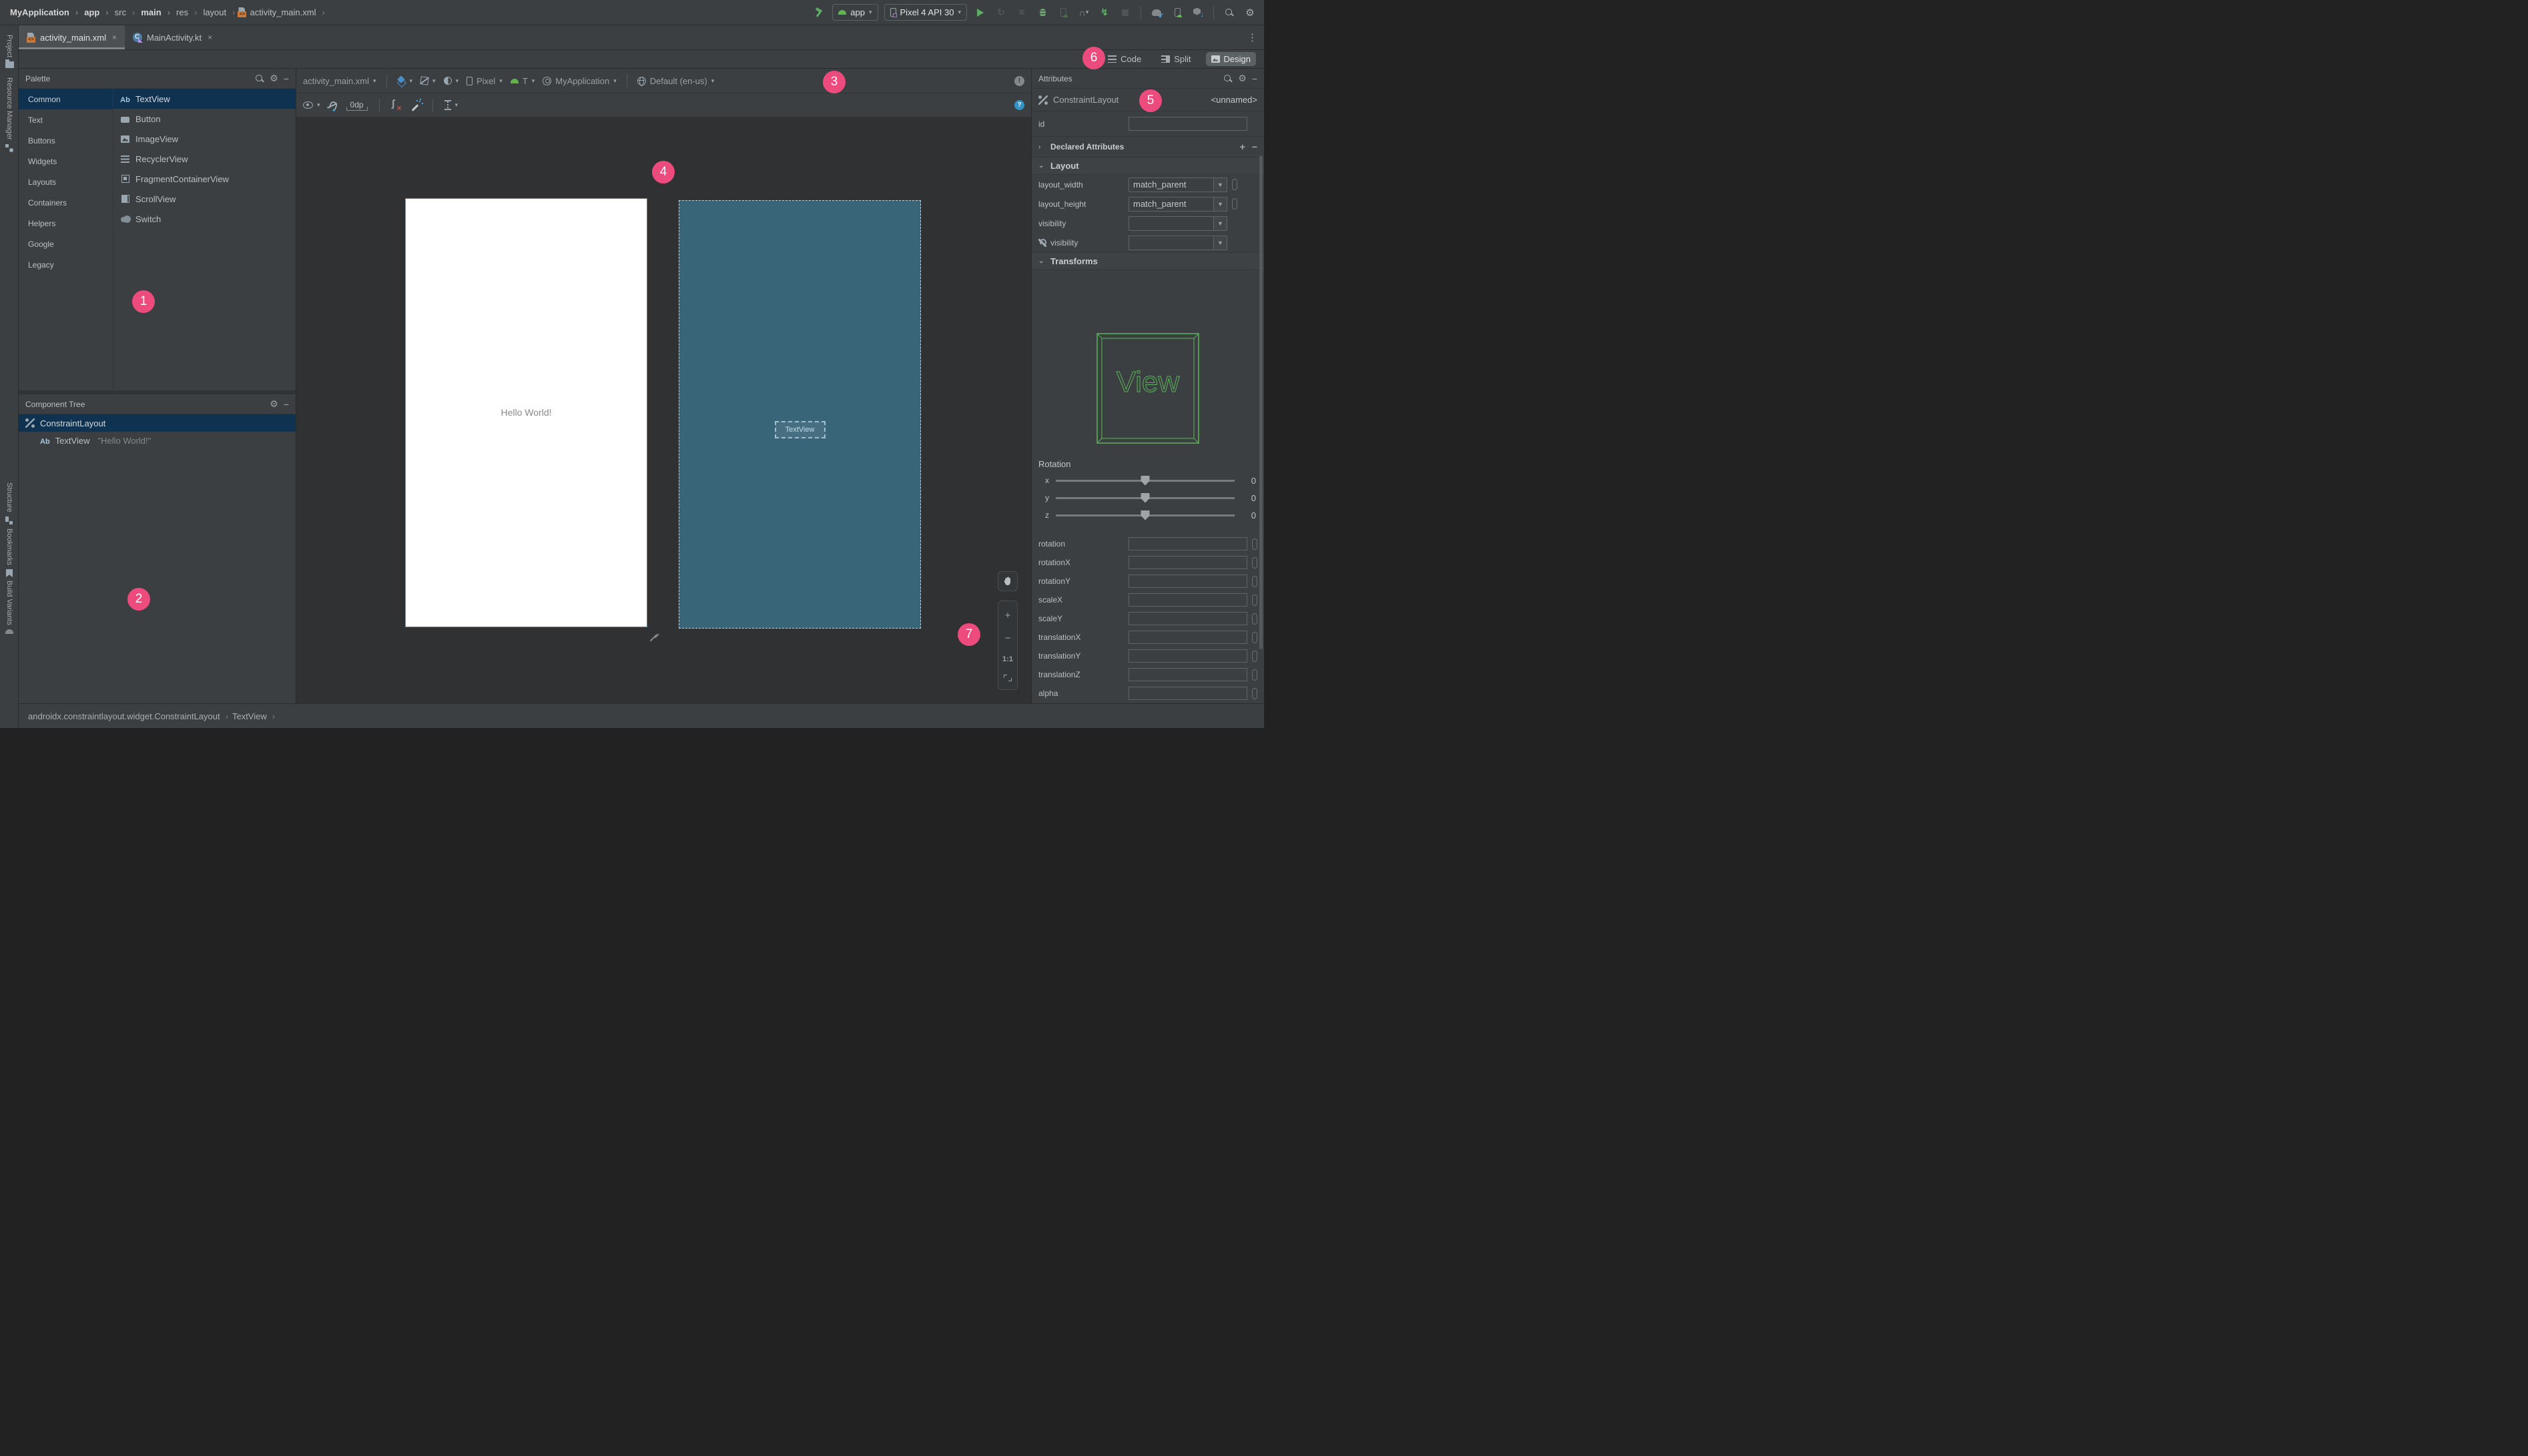 The image size is (2528, 1456). Describe the element at coordinates (172, 37) in the screenshot. I see `tab-mainactivity-kt: MainActivity.kt ×` at that location.